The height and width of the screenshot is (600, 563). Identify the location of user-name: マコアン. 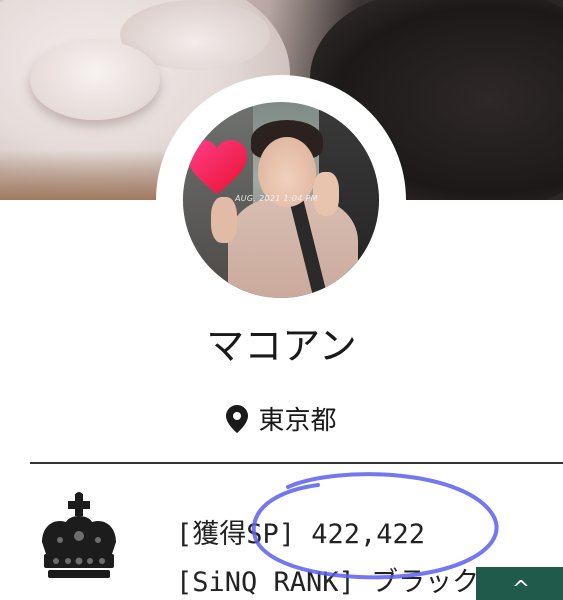
(281, 346).